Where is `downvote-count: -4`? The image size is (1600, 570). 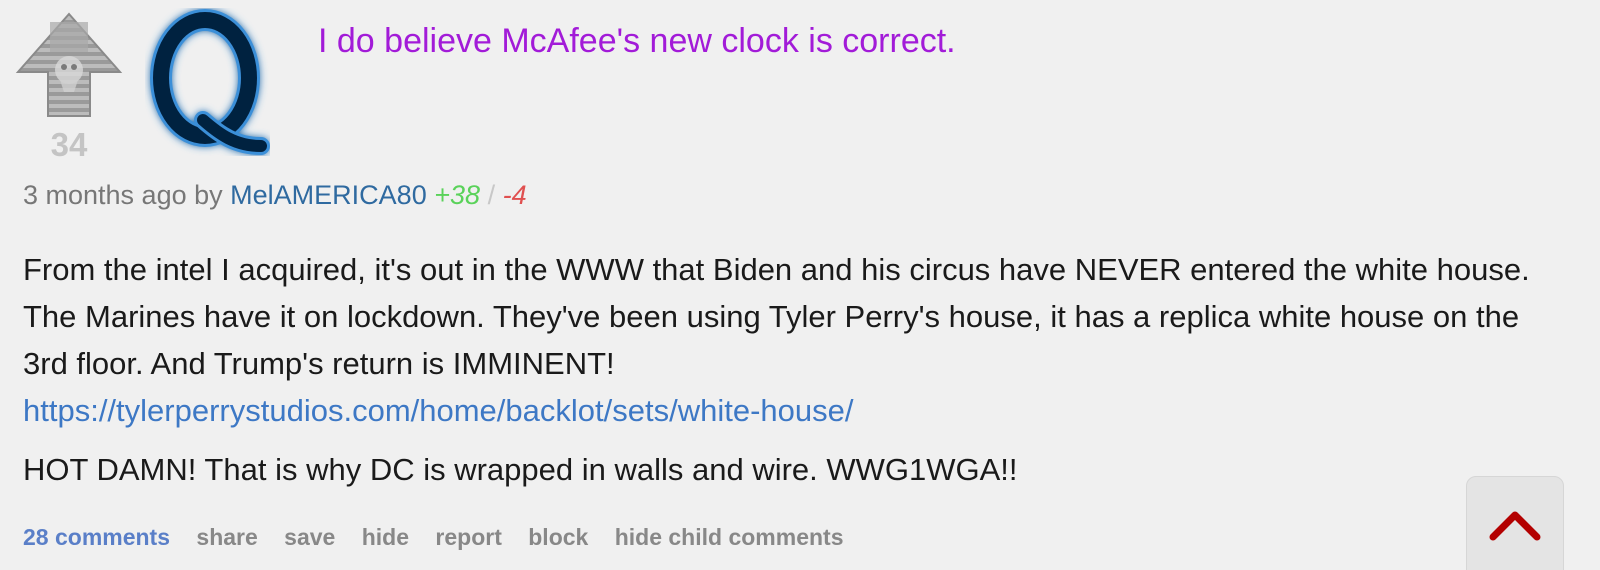
downvote-count: -4 is located at coordinates (514, 195).